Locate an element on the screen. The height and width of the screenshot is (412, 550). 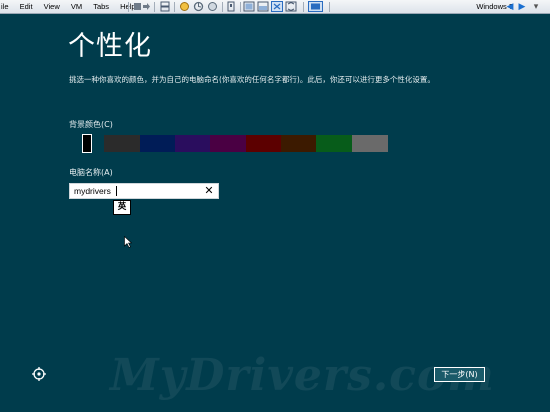
pc-name-label: 电脑名称(A) is located at coordinates (91, 172).